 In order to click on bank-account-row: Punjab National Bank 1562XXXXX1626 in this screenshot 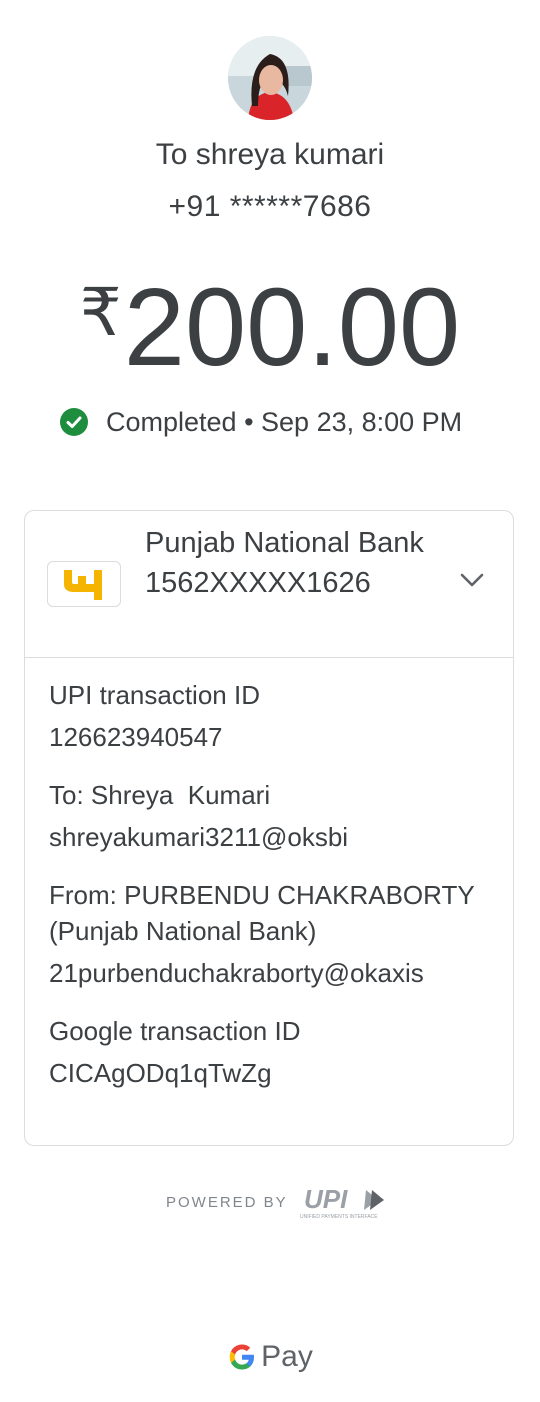, I will do `click(269, 584)`.